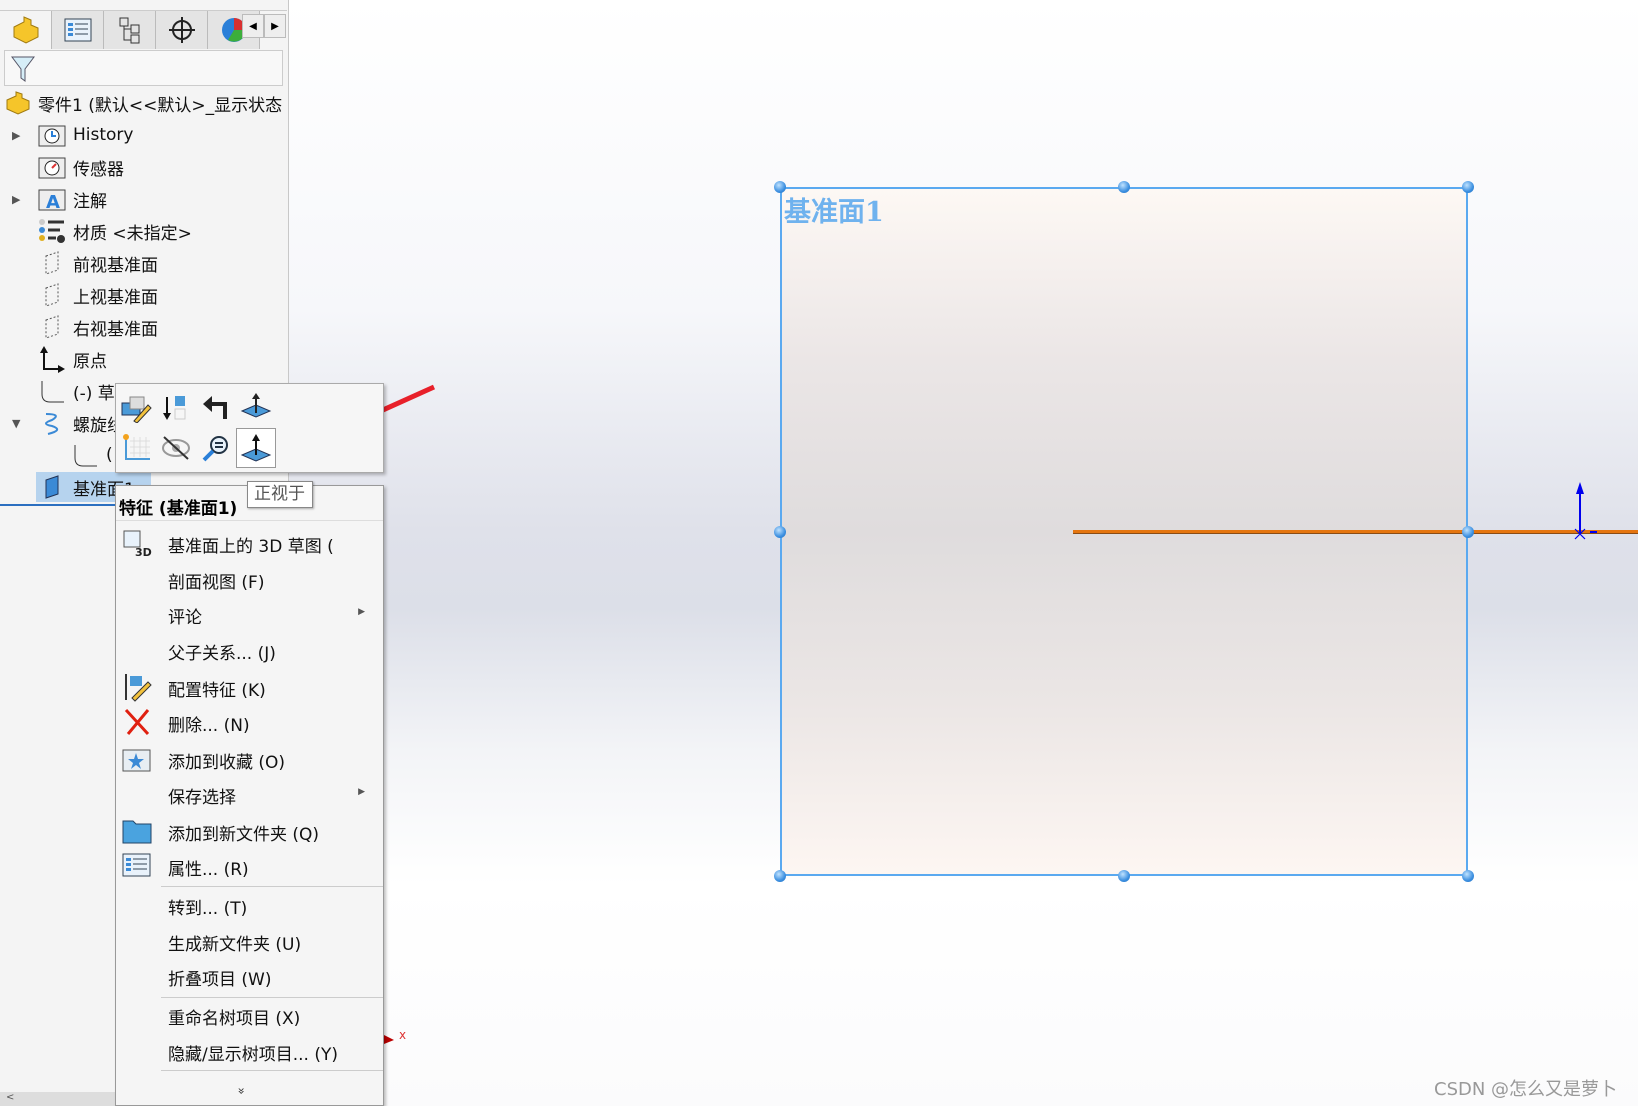 The image size is (1638, 1106). I want to click on tab-property-manager, so click(78, 30).